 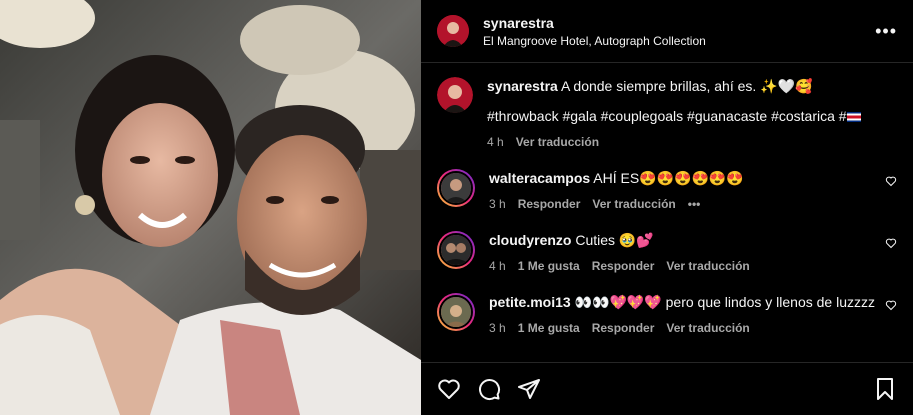 What do you see at coordinates (495, 142) in the screenshot?
I see `caption-time: 4 h` at bounding box center [495, 142].